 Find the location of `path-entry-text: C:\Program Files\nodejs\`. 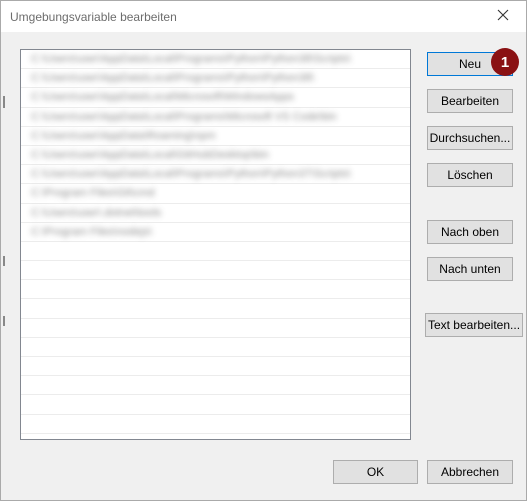

path-entry-text: C:\Program Files\nodejs\ is located at coordinates (92, 231).